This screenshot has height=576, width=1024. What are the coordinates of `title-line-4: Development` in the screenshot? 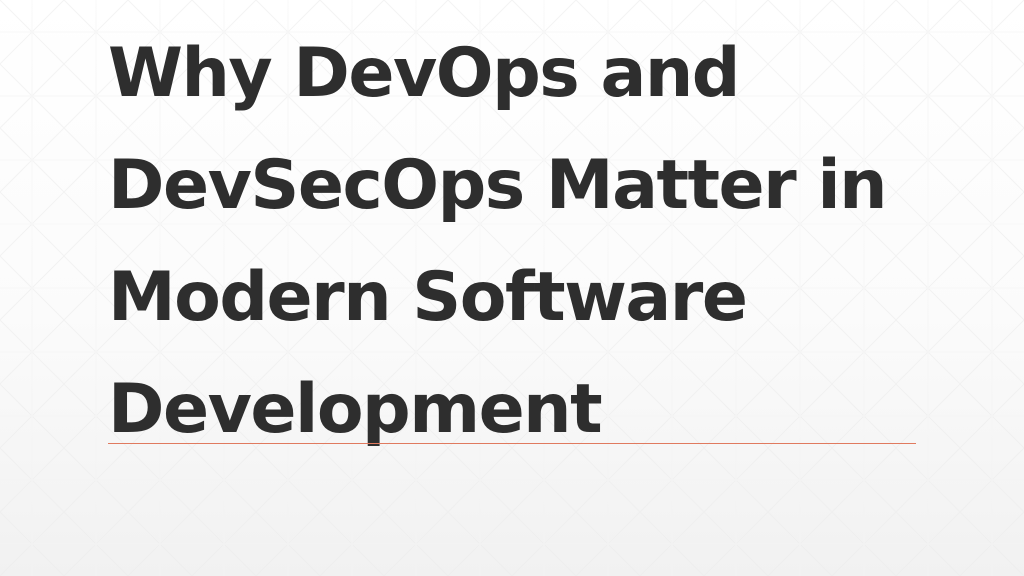 It's located at (355, 409).